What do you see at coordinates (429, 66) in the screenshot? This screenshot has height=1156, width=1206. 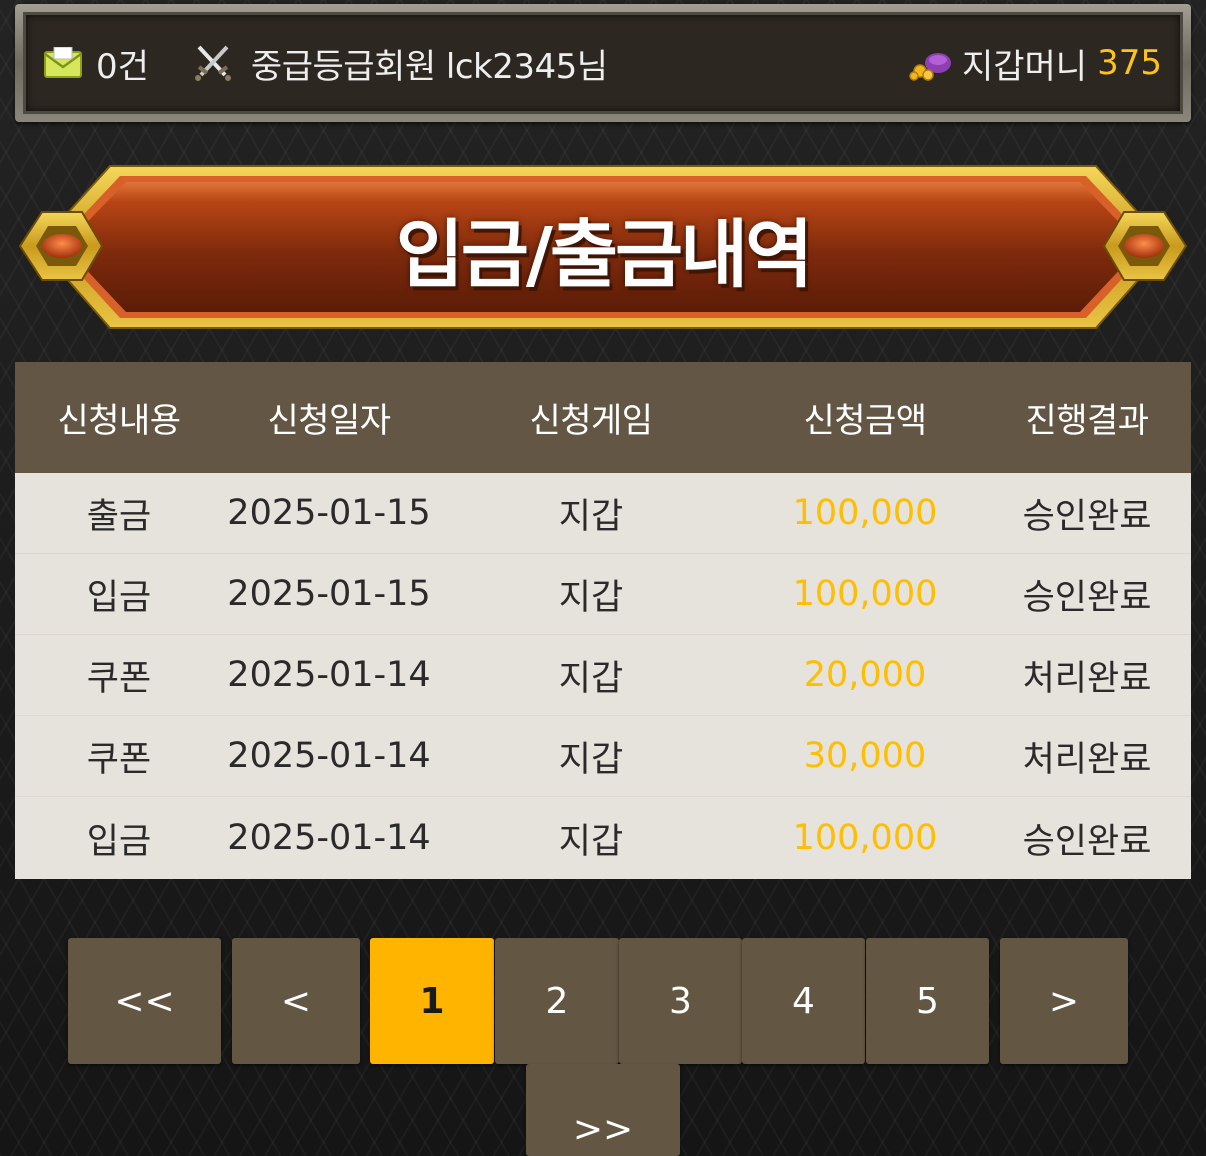 I see `user-label: 중급등급회원 lck2345님` at bounding box center [429, 66].